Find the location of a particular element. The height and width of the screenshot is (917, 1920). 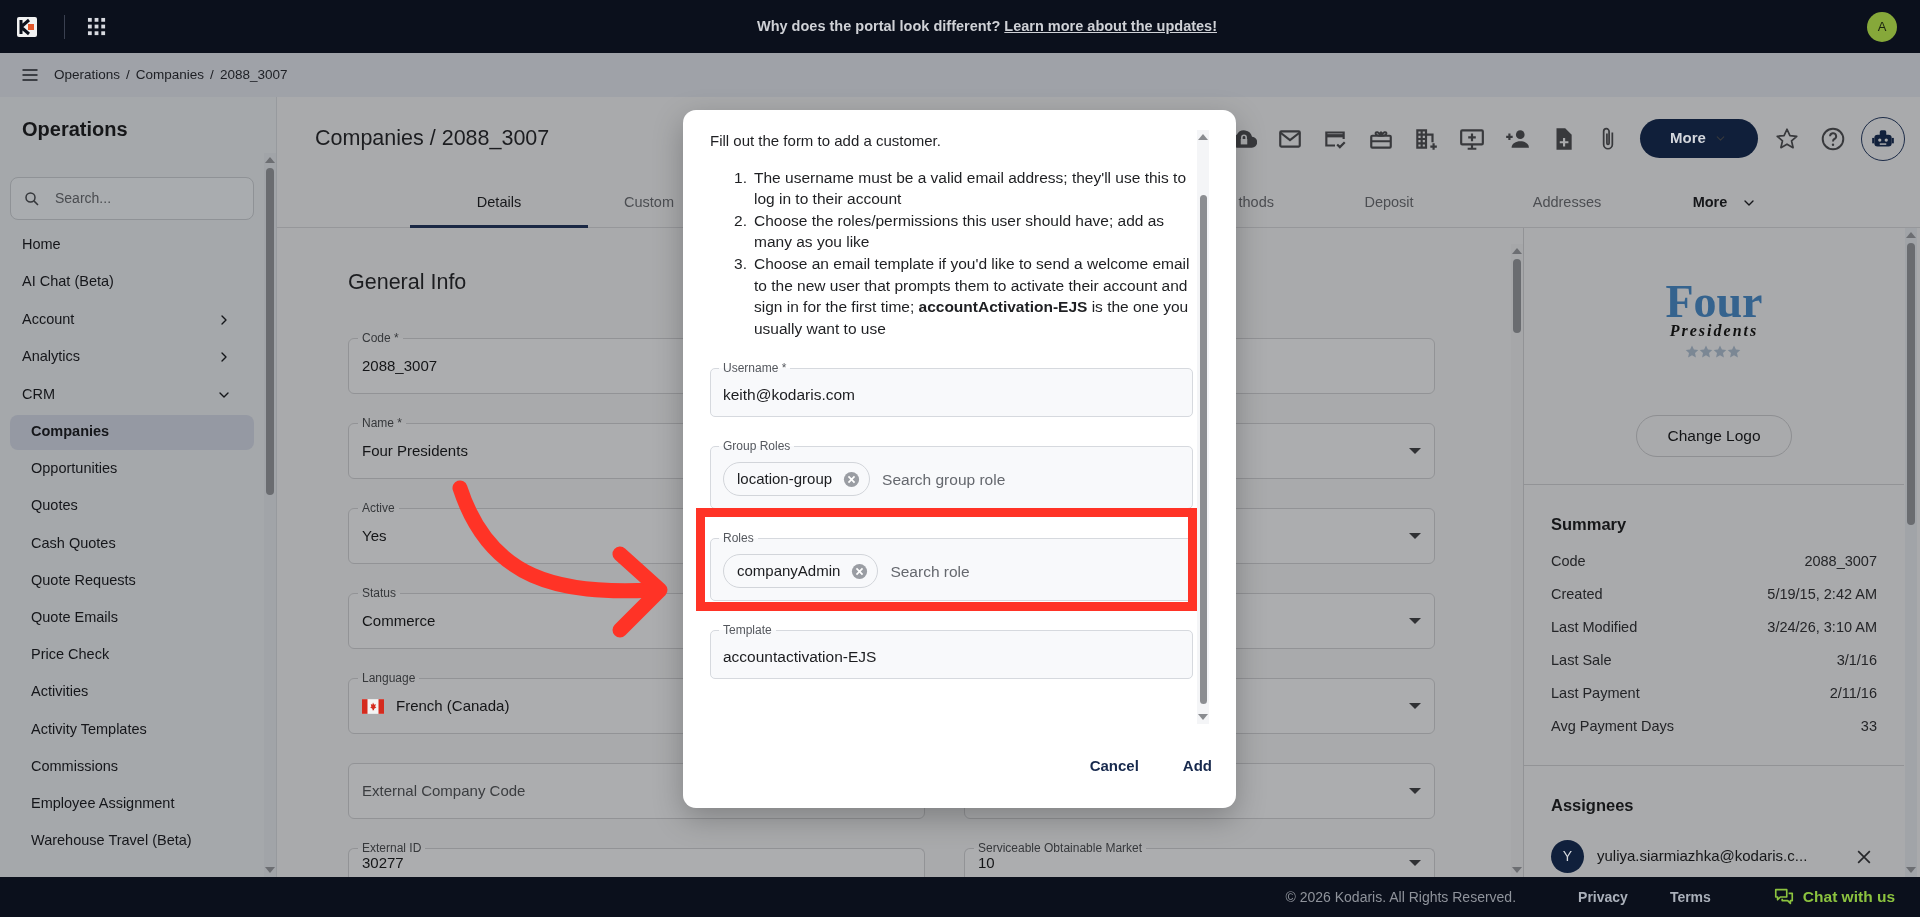

assignee-avatar: Y is located at coordinates (1567, 856).